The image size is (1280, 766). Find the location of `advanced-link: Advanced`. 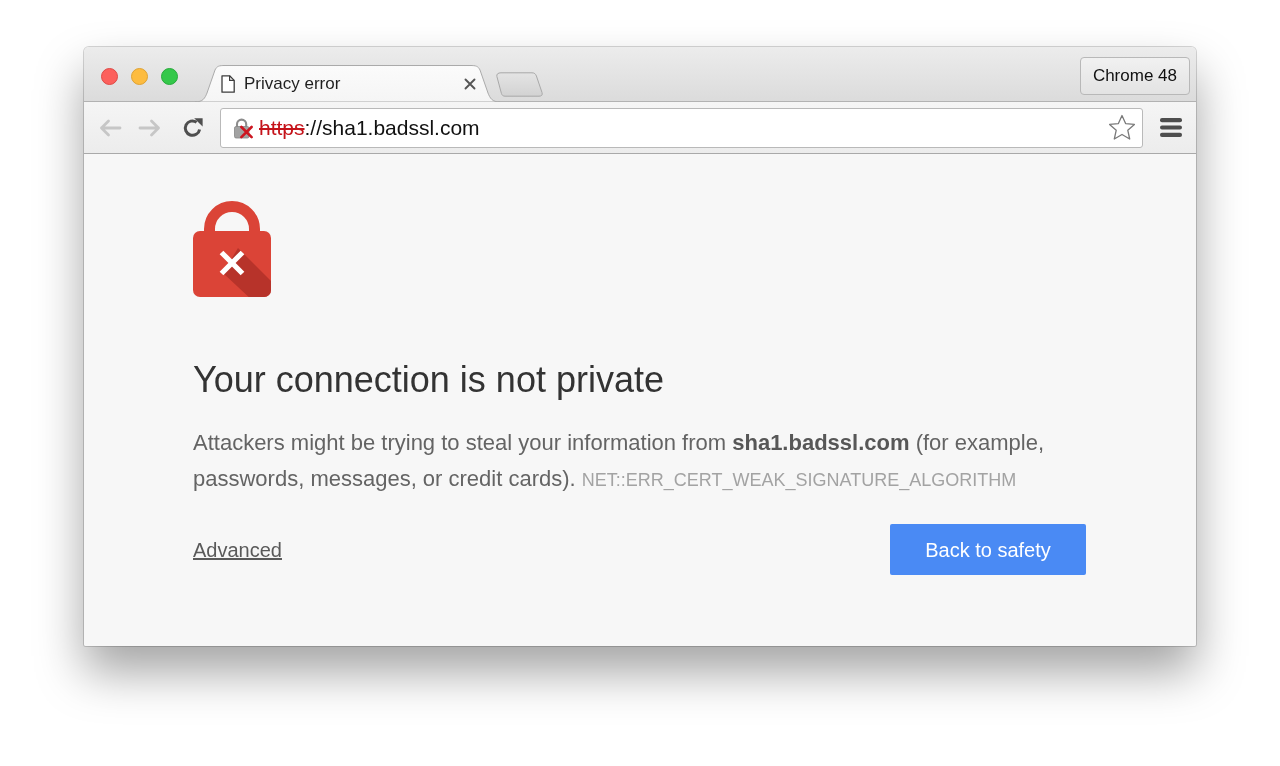

advanced-link: Advanced is located at coordinates (237, 549).